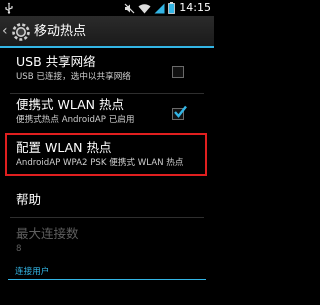 Image resolution: width=320 pixels, height=305 pixels. Describe the element at coordinates (107, 199) in the screenshot. I see `pref-help: 帮助` at that location.